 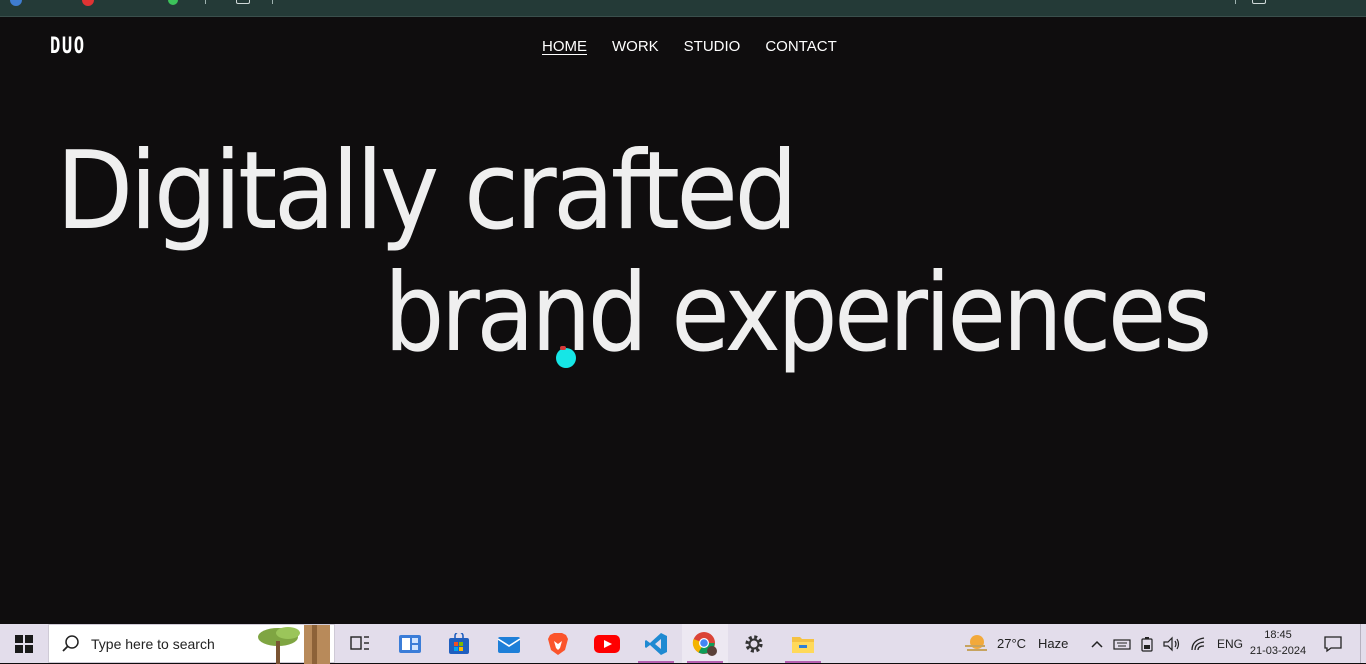 I want to click on chevron-up-icon, so click(x=1097, y=644).